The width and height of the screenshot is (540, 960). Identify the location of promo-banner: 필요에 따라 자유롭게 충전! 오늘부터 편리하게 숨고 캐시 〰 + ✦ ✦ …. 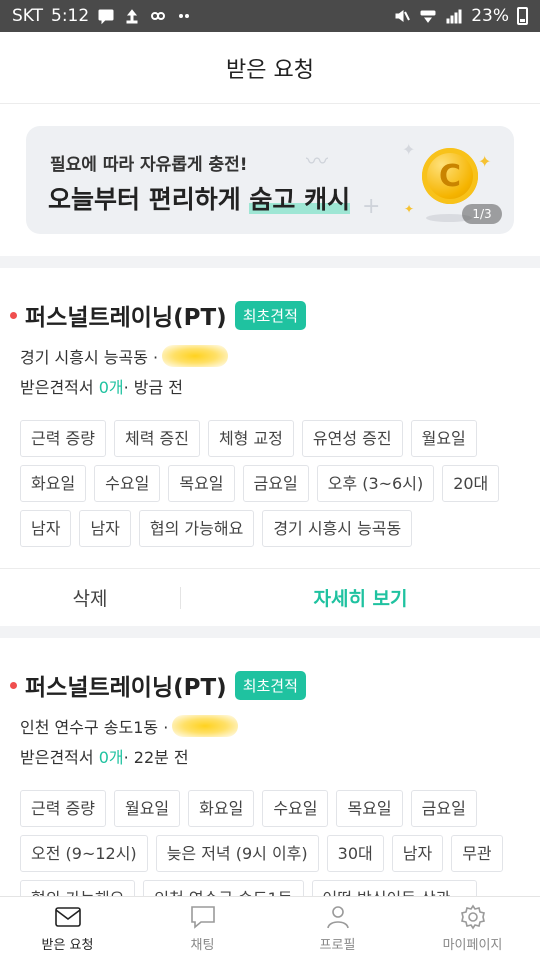
(270, 180).